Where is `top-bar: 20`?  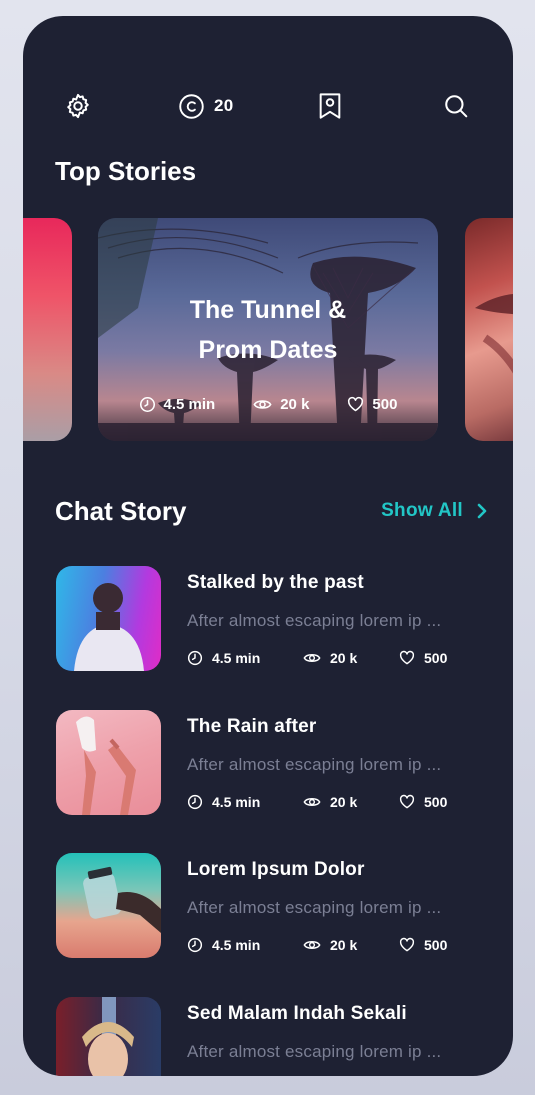 top-bar: 20 is located at coordinates (268, 106).